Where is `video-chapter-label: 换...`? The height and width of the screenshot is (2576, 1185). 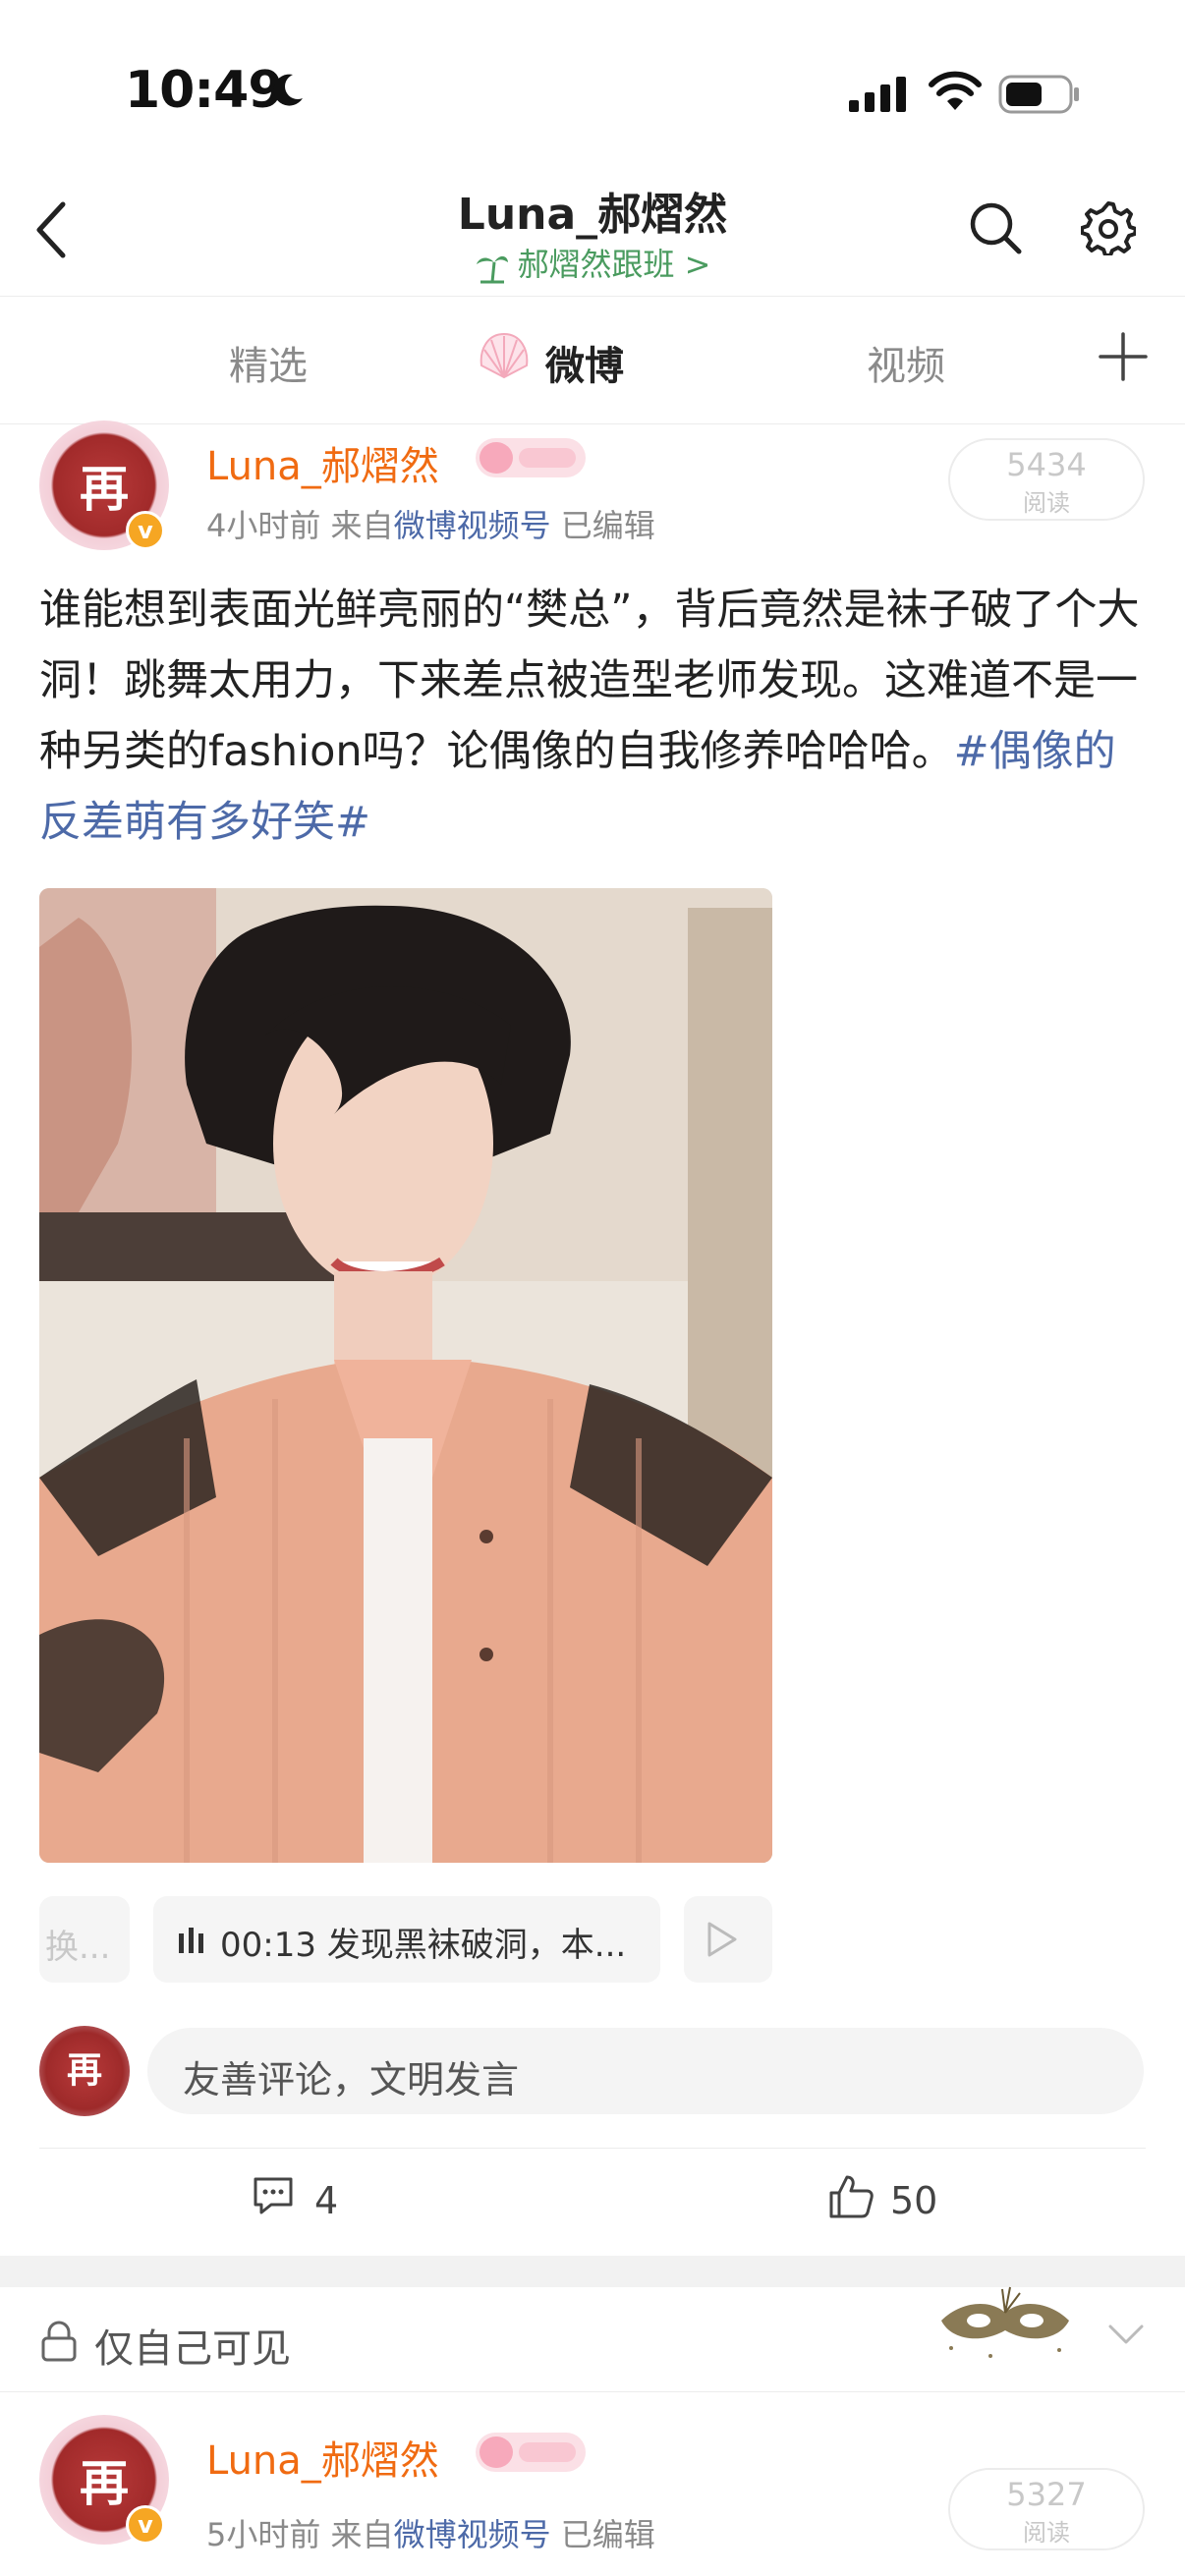
video-chapter-label: 换... is located at coordinates (78, 1947).